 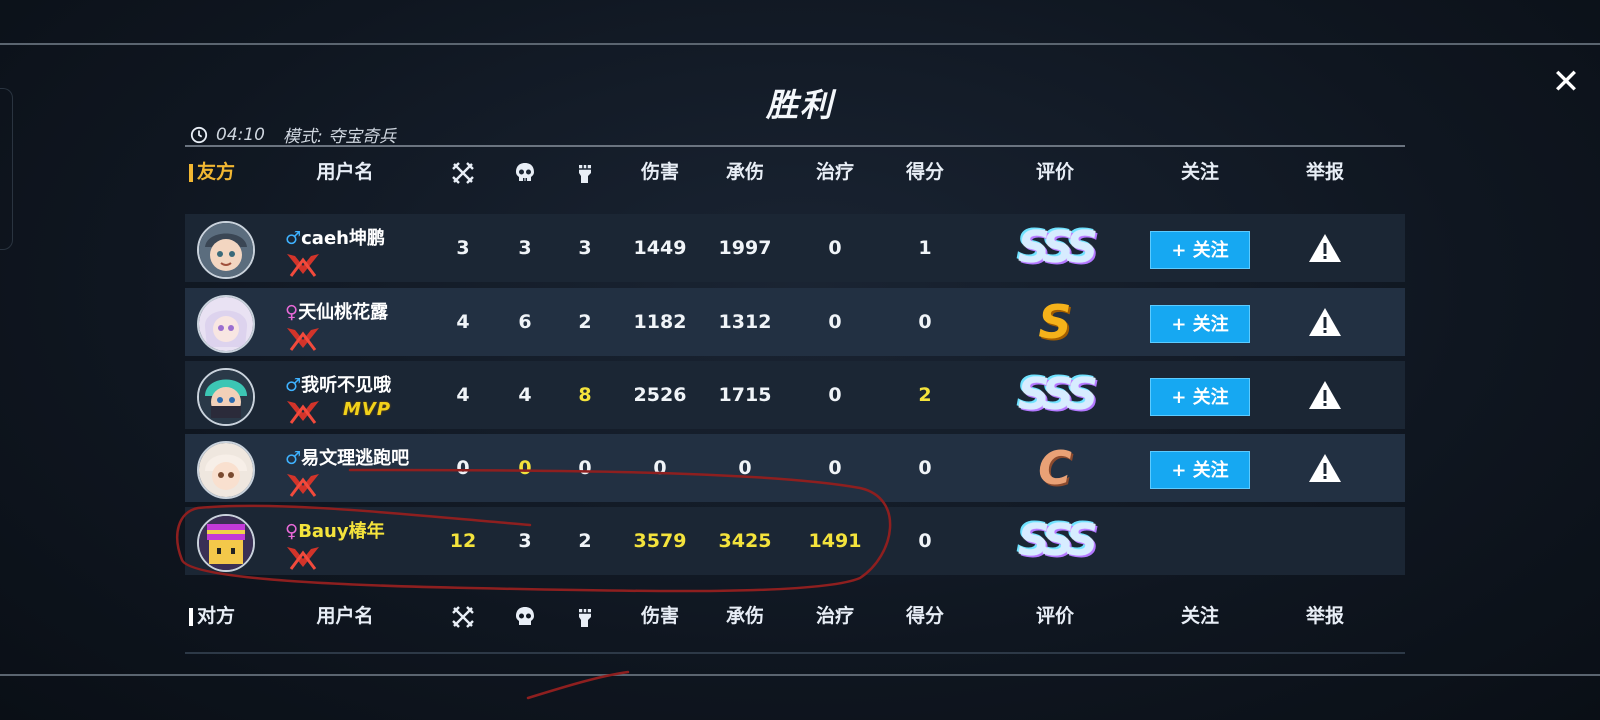 I want to click on player-name-text: Bauy椿年, so click(x=341, y=531).